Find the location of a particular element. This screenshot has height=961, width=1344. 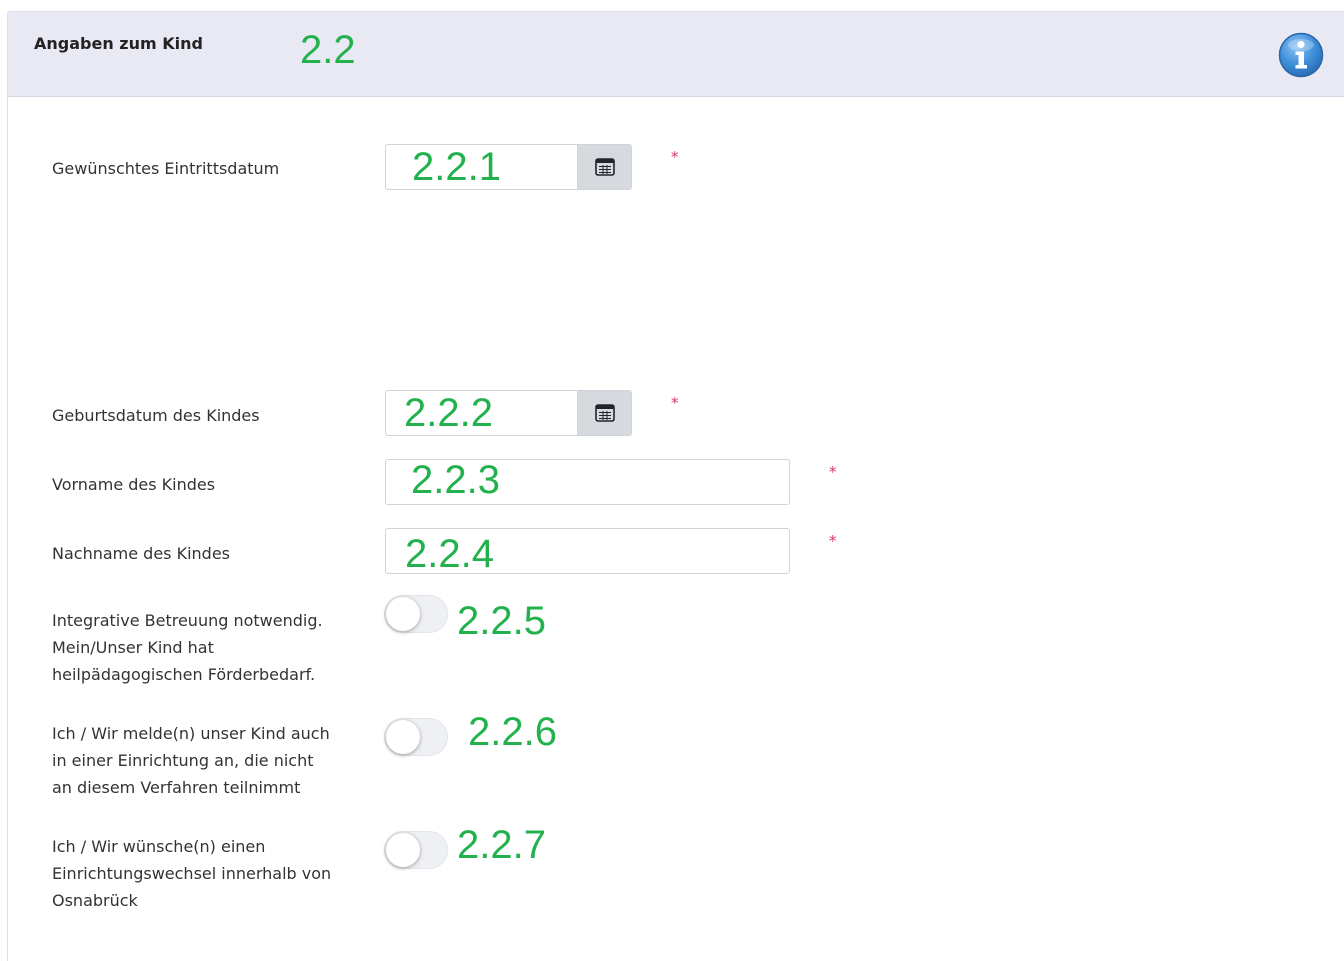

birth-date-annotation: 2.2.2 is located at coordinates (448, 413).